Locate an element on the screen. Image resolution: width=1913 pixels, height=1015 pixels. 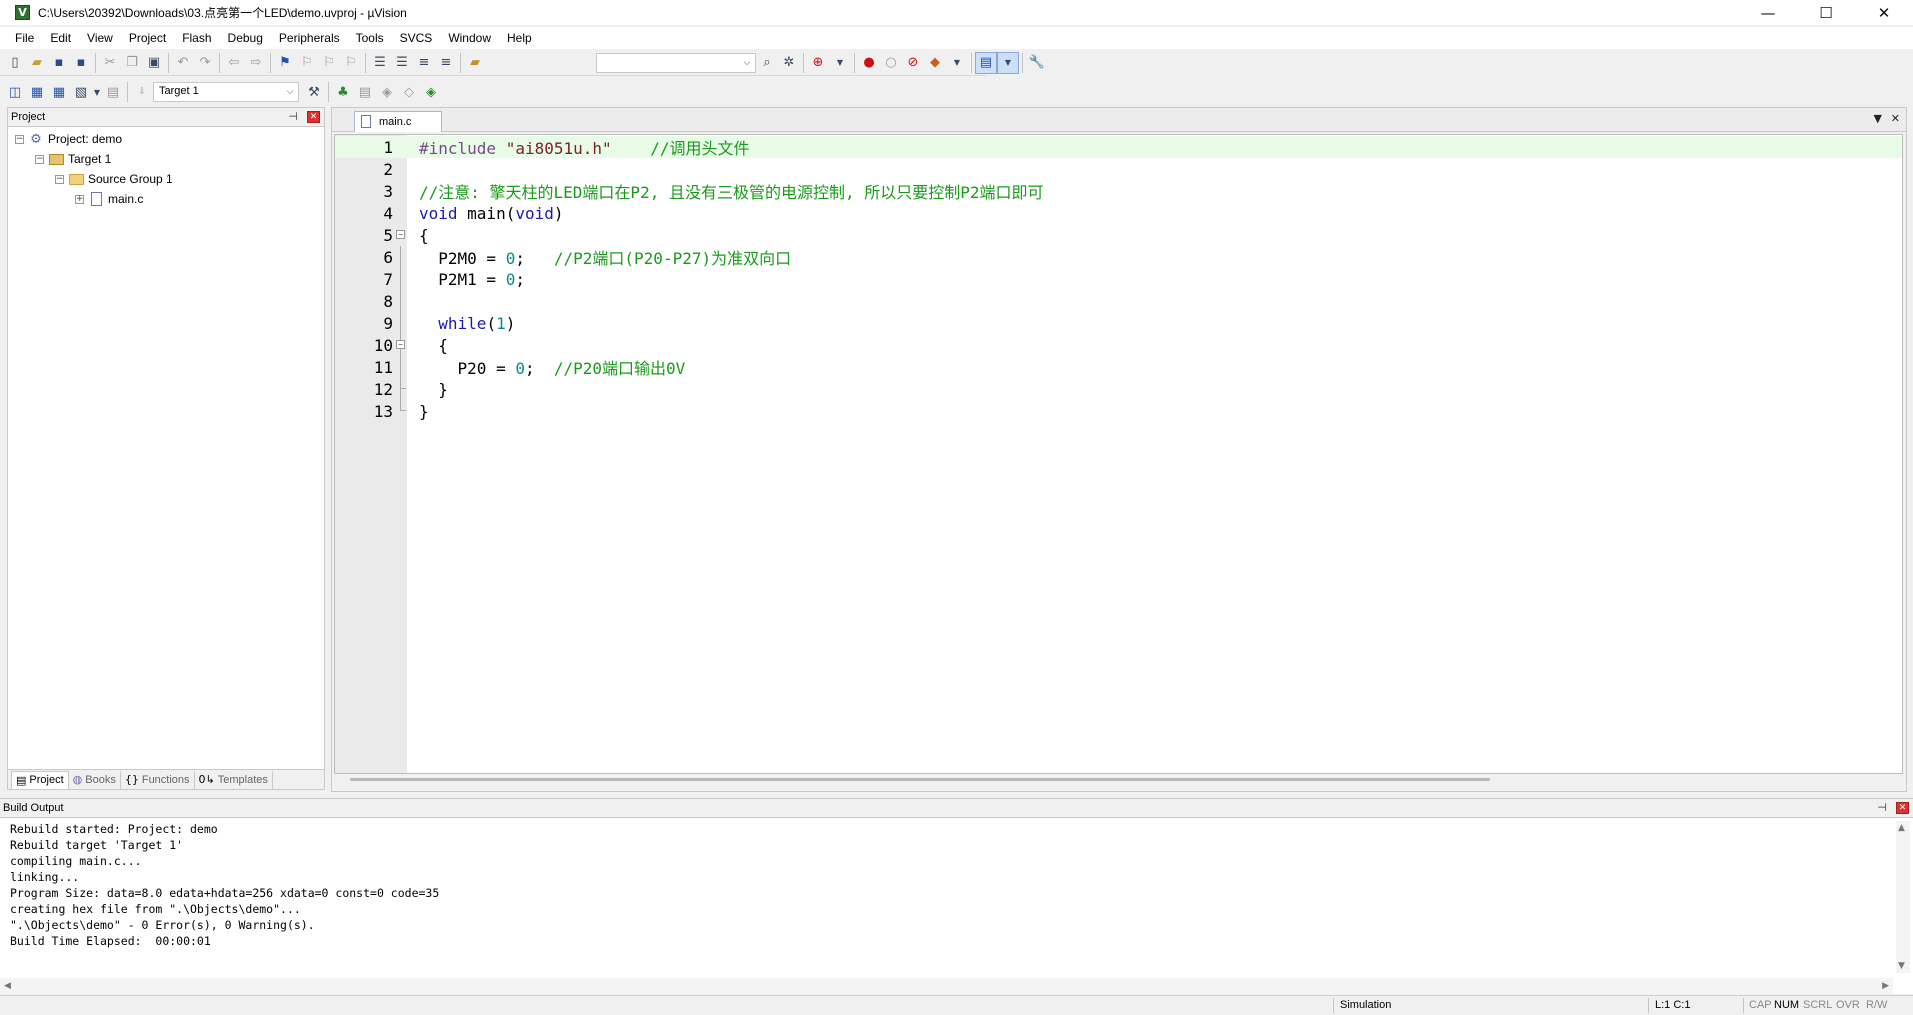
save-all-icon: ▪ is located at coordinates (81, 63).